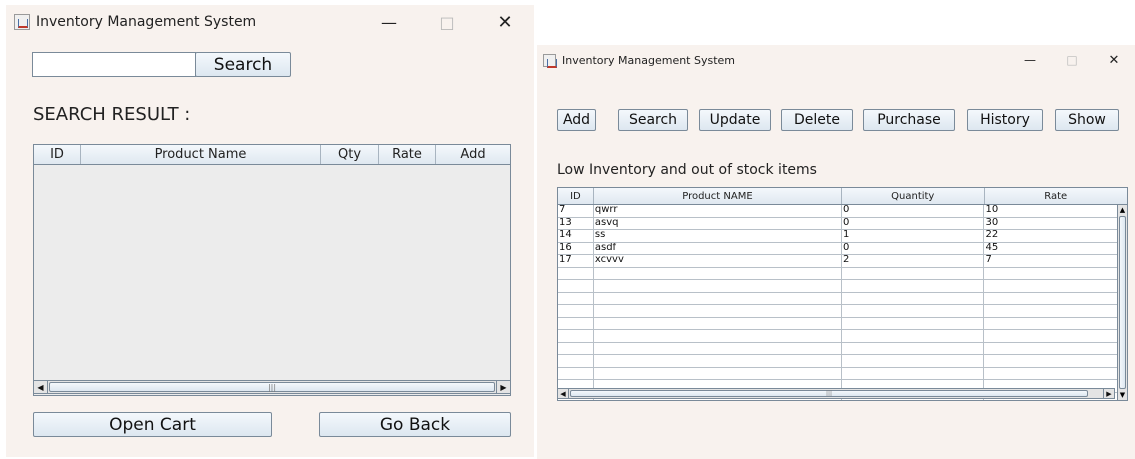  I want to click on table-row: 16 asdf 0 45, so click(837, 248).